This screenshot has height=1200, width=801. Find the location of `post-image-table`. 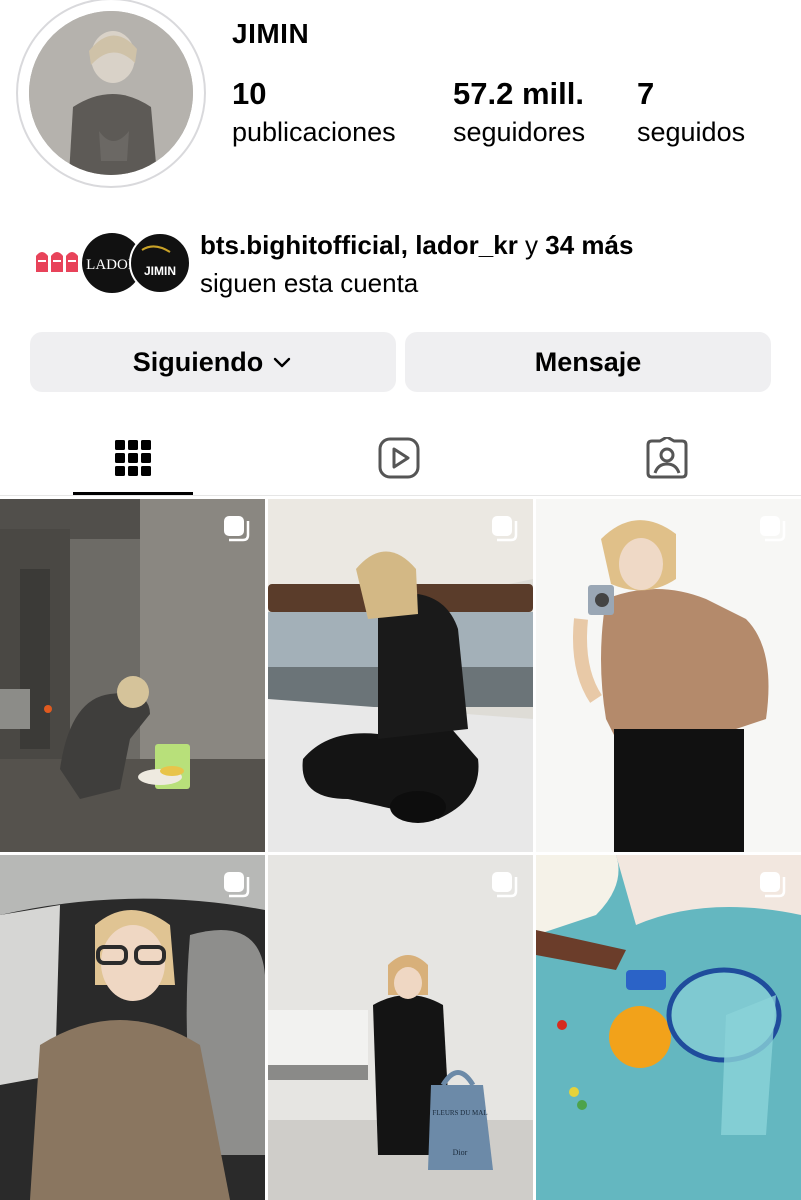

post-image-table is located at coordinates (668, 1027).